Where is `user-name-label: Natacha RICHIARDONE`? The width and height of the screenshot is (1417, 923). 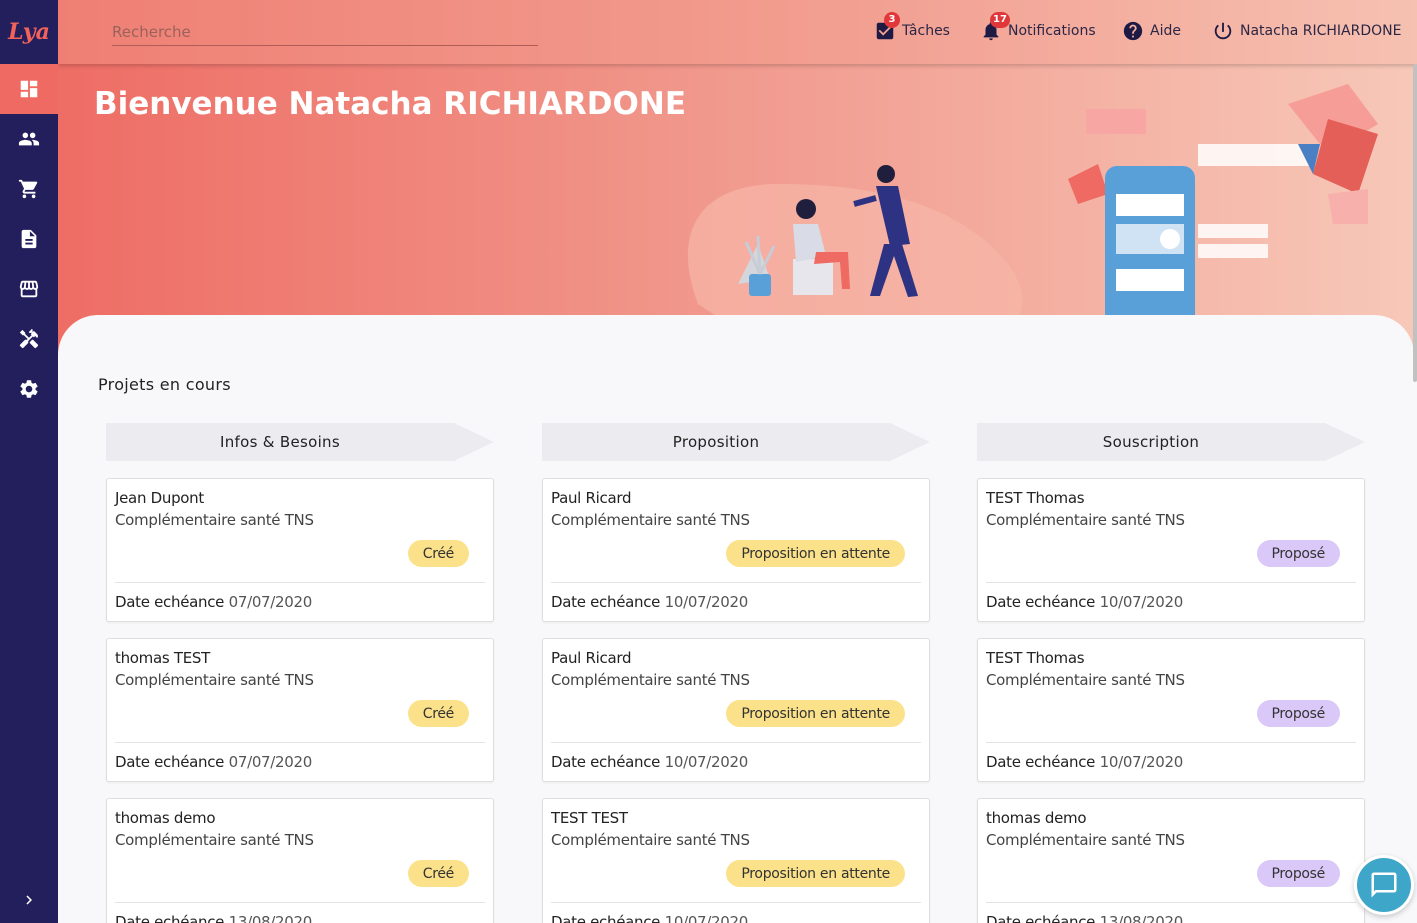 user-name-label: Natacha RICHIARDONE is located at coordinates (1321, 31).